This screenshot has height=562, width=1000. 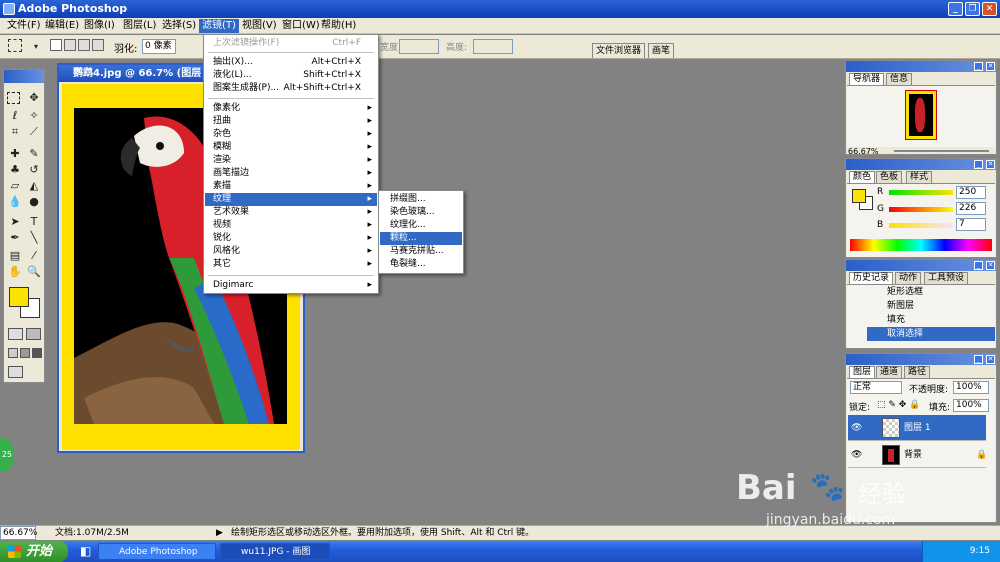 I want to click on clone-stamp-icon: ♣, so click(x=15, y=170).